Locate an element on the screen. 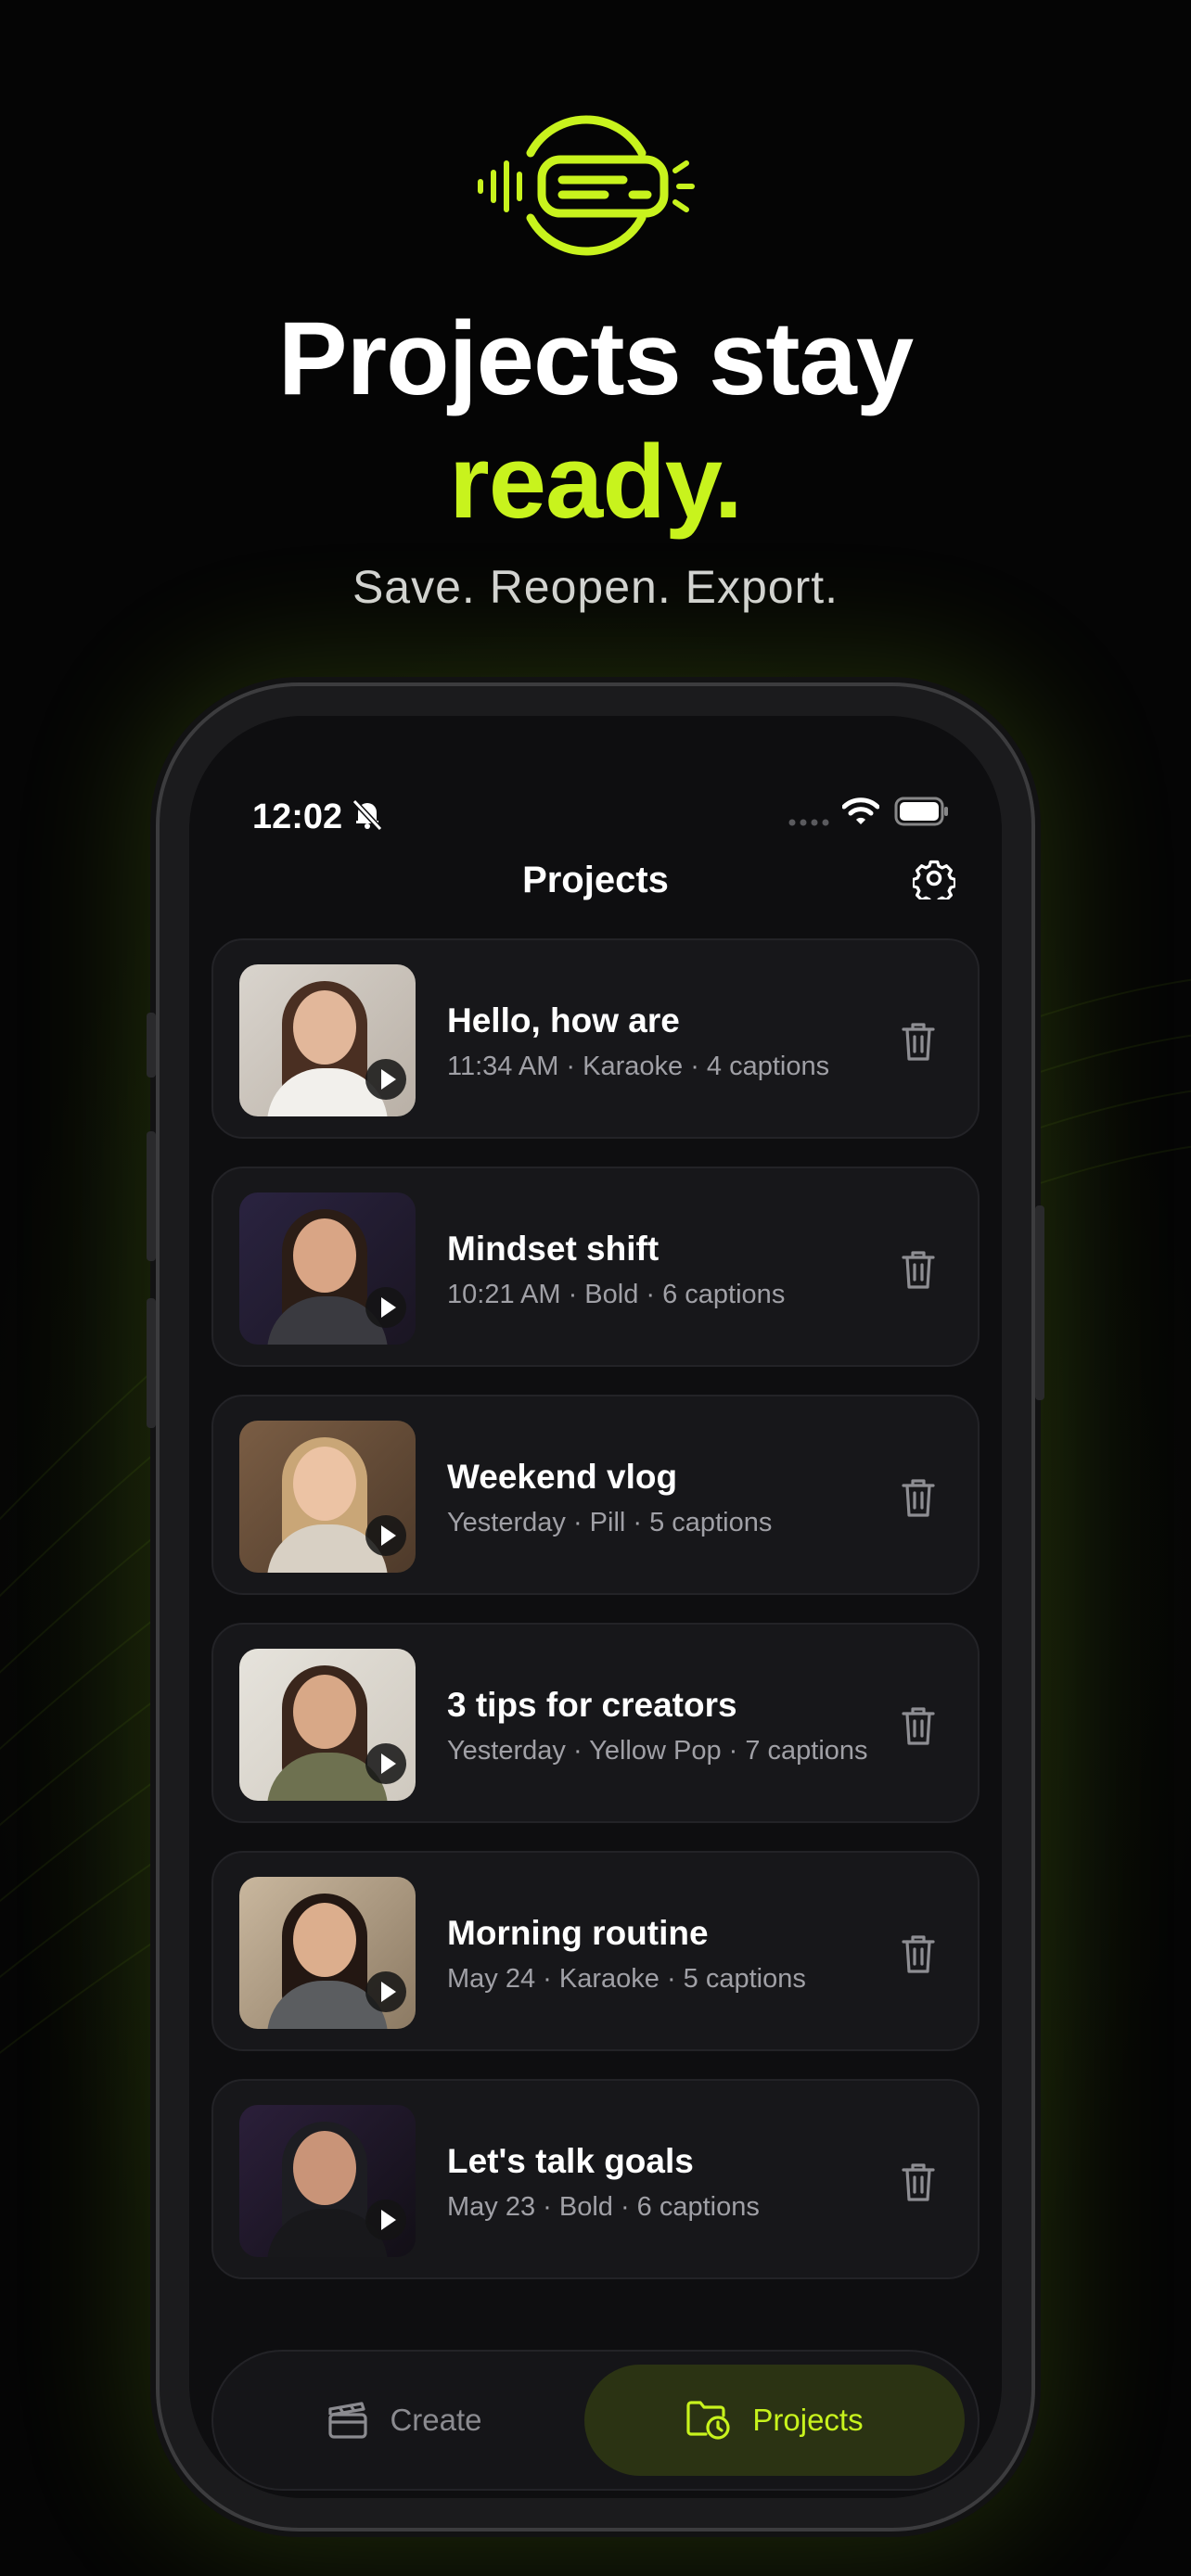 Image resolution: width=1191 pixels, height=2576 pixels. project-title: Hello, how are is located at coordinates (563, 1020).